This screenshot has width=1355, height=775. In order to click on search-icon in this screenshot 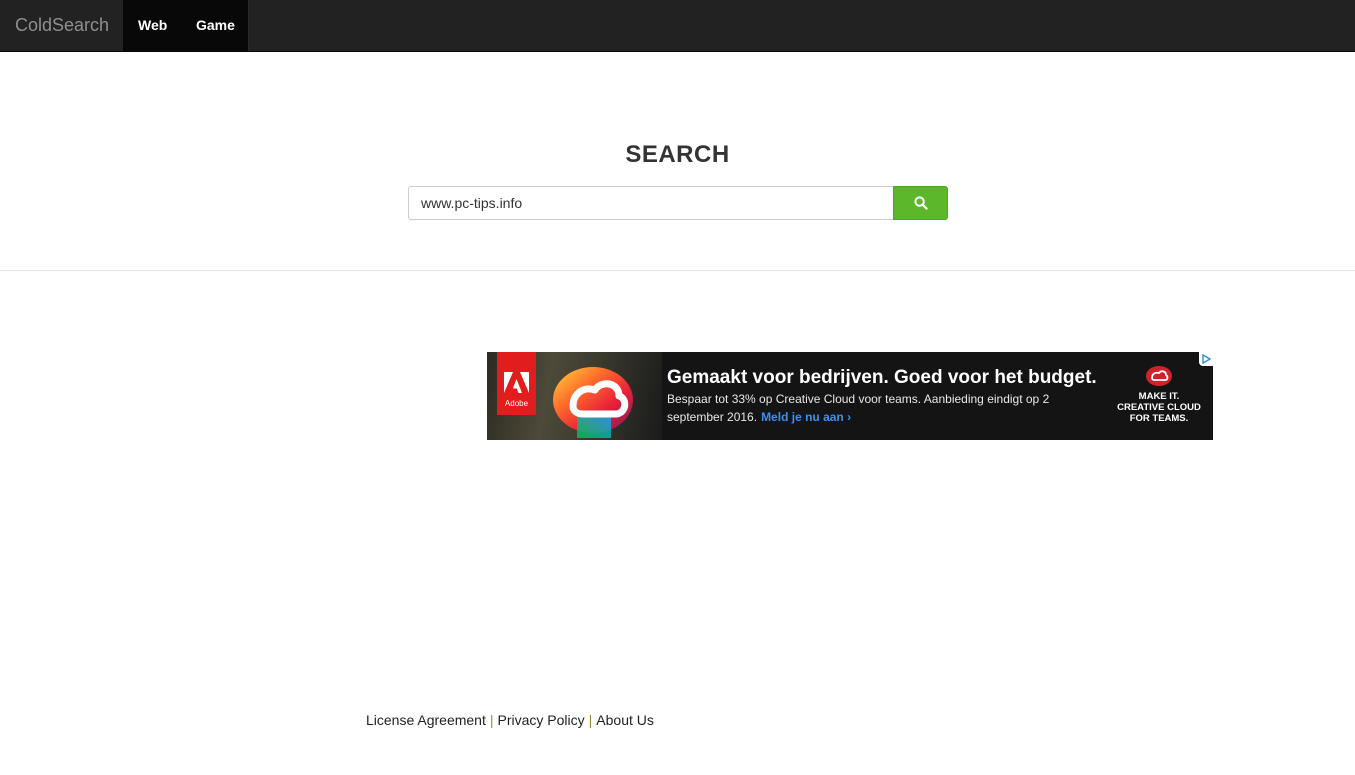, I will do `click(920, 203)`.